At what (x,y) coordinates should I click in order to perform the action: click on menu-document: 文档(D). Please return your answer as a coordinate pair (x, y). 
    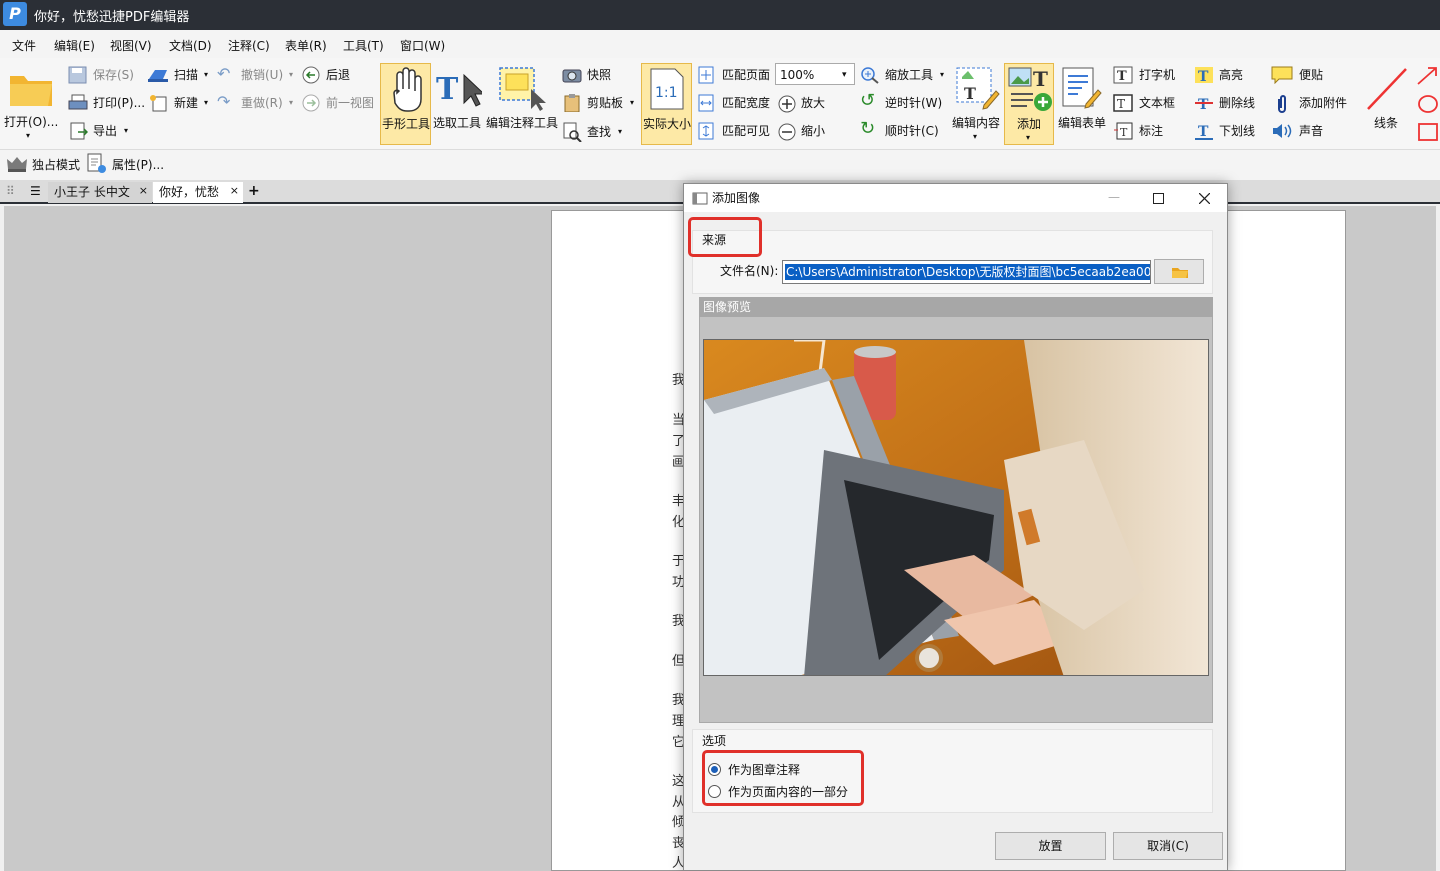
    Looking at the image, I should click on (190, 45).